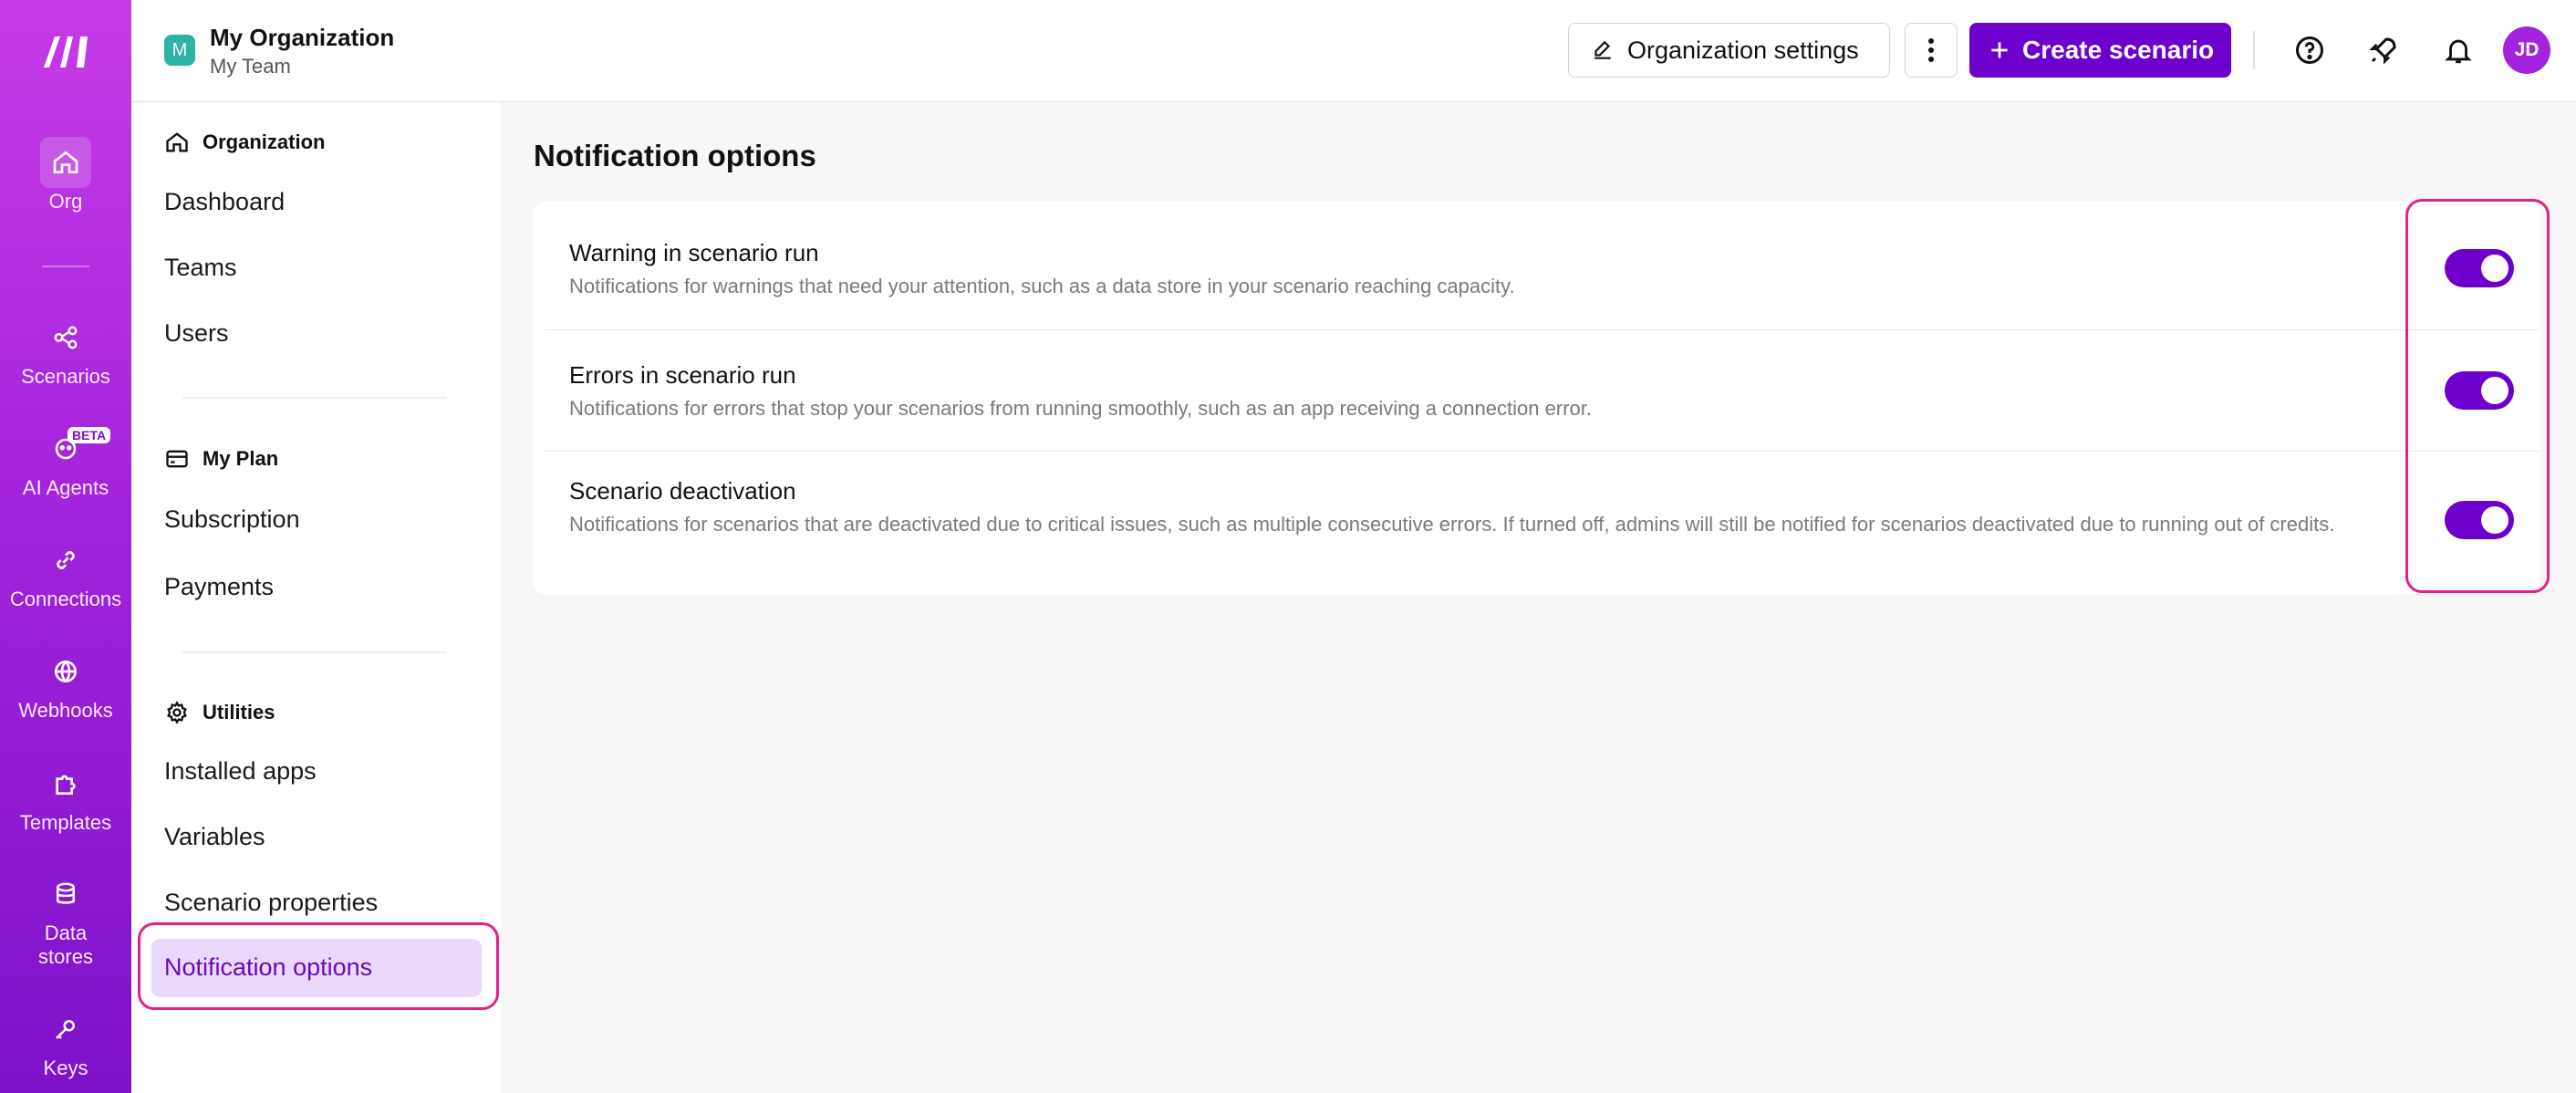 This screenshot has height=1093, width=2576. I want to click on plus-icon, so click(2000, 50).